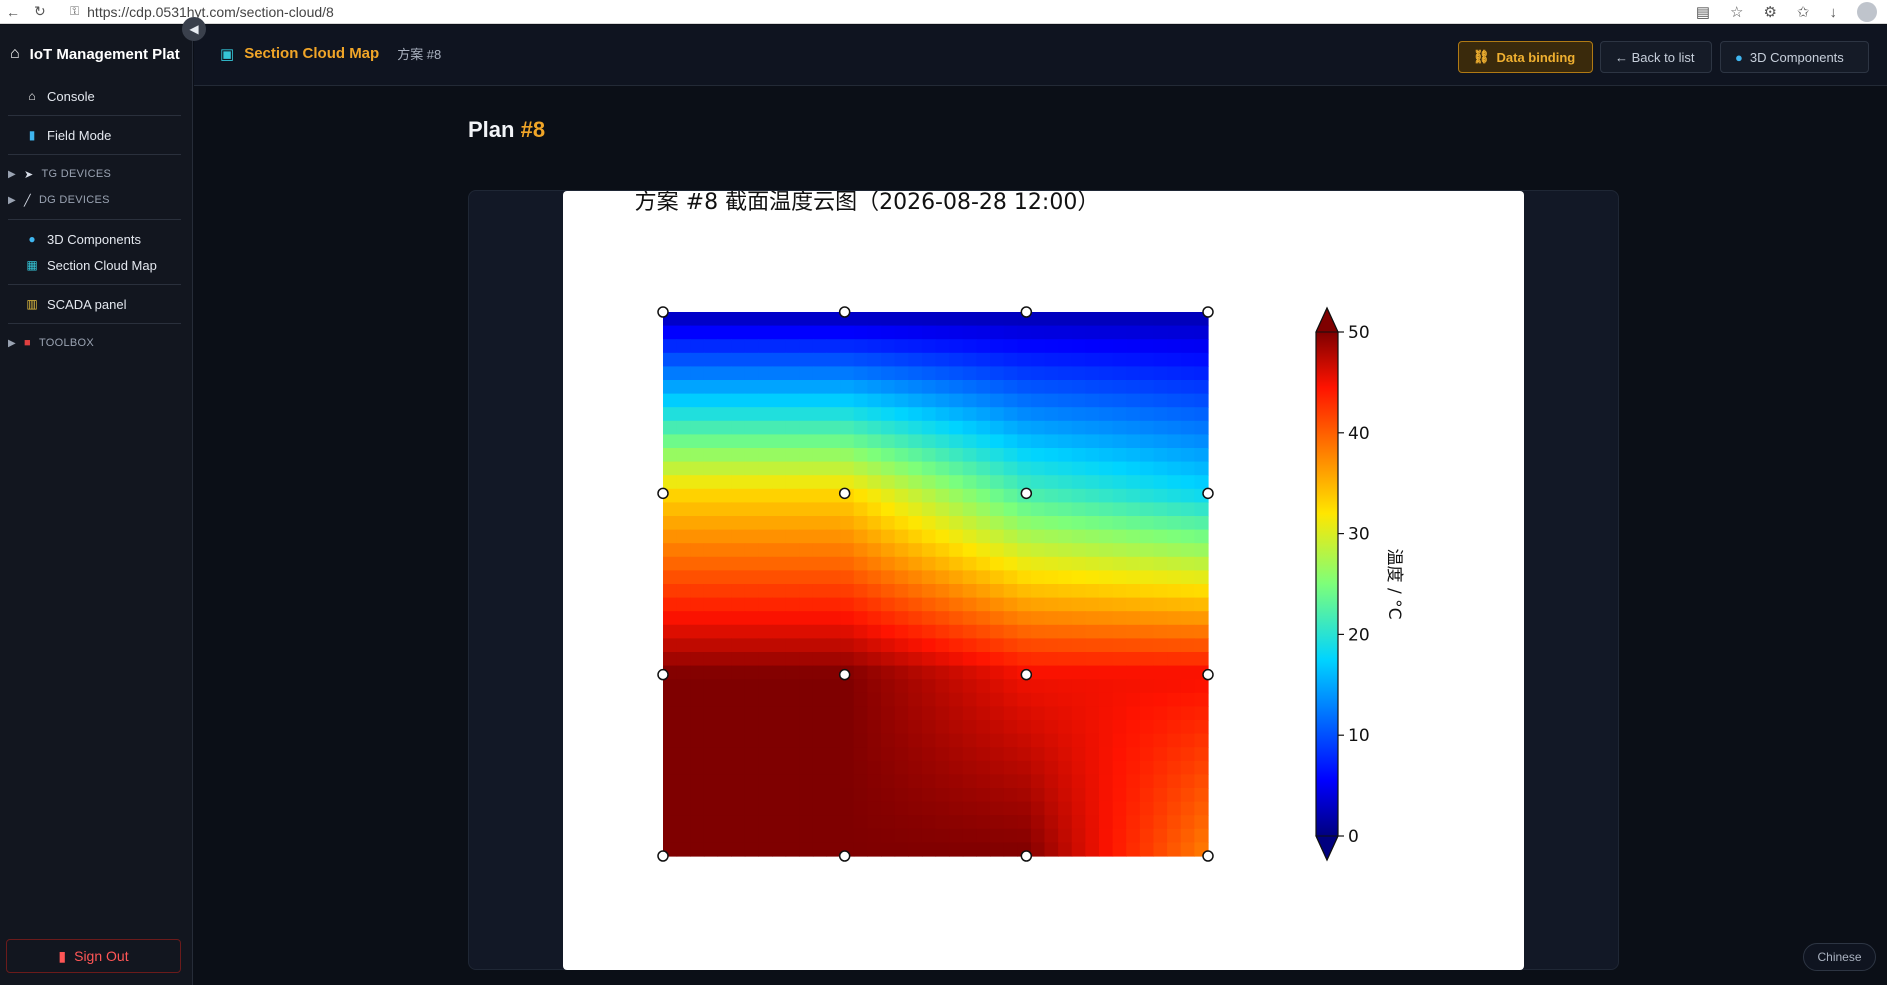  I want to click on 3d-components-button: ● 3D Components, so click(1794, 57).